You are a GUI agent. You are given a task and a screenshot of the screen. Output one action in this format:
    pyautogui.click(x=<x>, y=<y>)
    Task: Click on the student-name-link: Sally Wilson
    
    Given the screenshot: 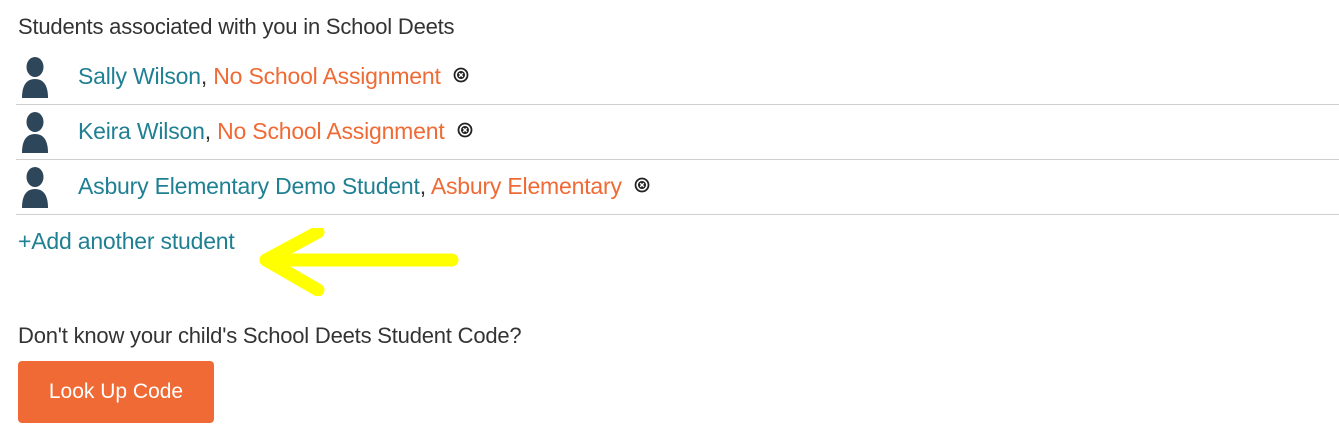 What is the action you would take?
    pyautogui.click(x=139, y=76)
    